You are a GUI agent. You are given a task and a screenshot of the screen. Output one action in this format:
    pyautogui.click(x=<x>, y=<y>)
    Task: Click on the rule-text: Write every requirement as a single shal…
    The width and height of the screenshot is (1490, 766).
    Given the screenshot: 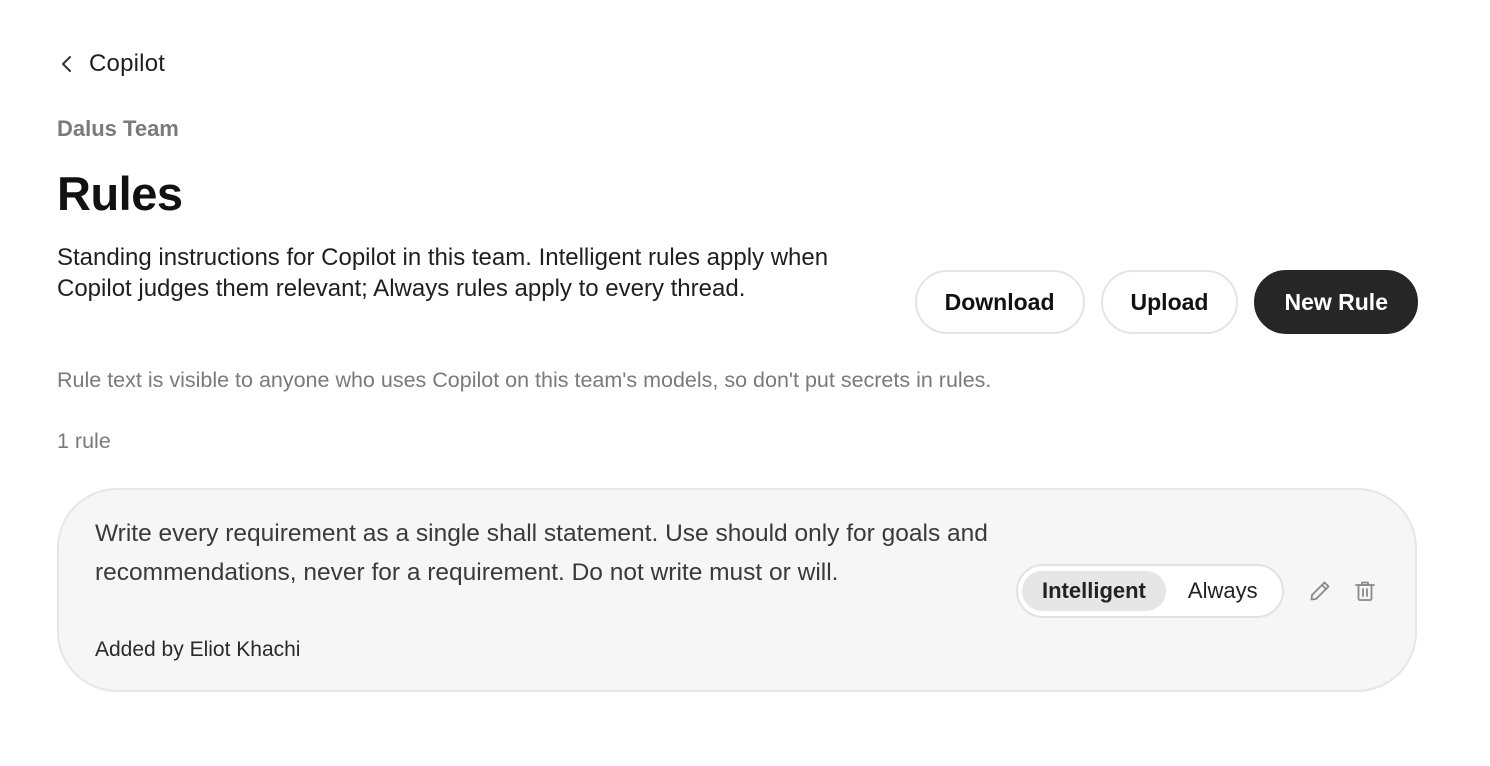 What is the action you would take?
    pyautogui.click(x=541, y=553)
    